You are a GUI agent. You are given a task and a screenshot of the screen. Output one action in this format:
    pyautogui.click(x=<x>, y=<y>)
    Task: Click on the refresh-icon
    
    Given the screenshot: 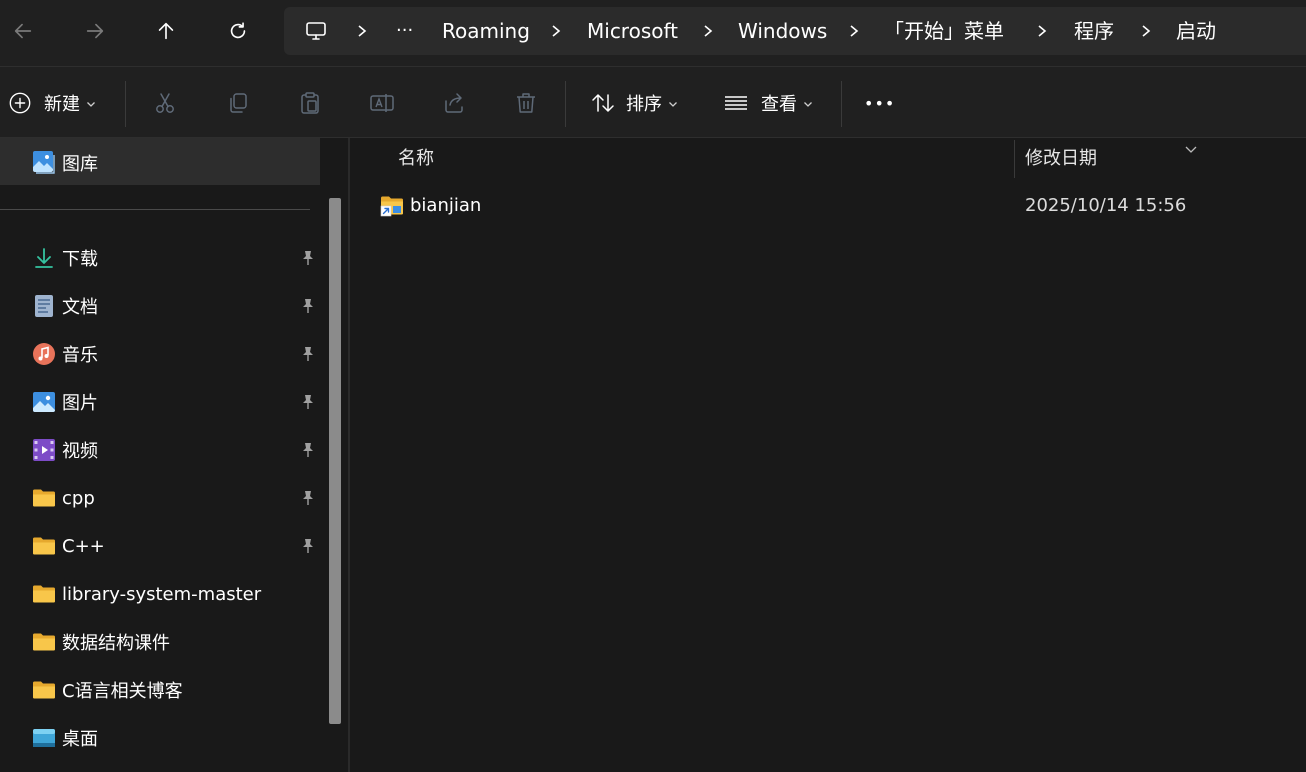 What is the action you would take?
    pyautogui.click(x=238, y=30)
    